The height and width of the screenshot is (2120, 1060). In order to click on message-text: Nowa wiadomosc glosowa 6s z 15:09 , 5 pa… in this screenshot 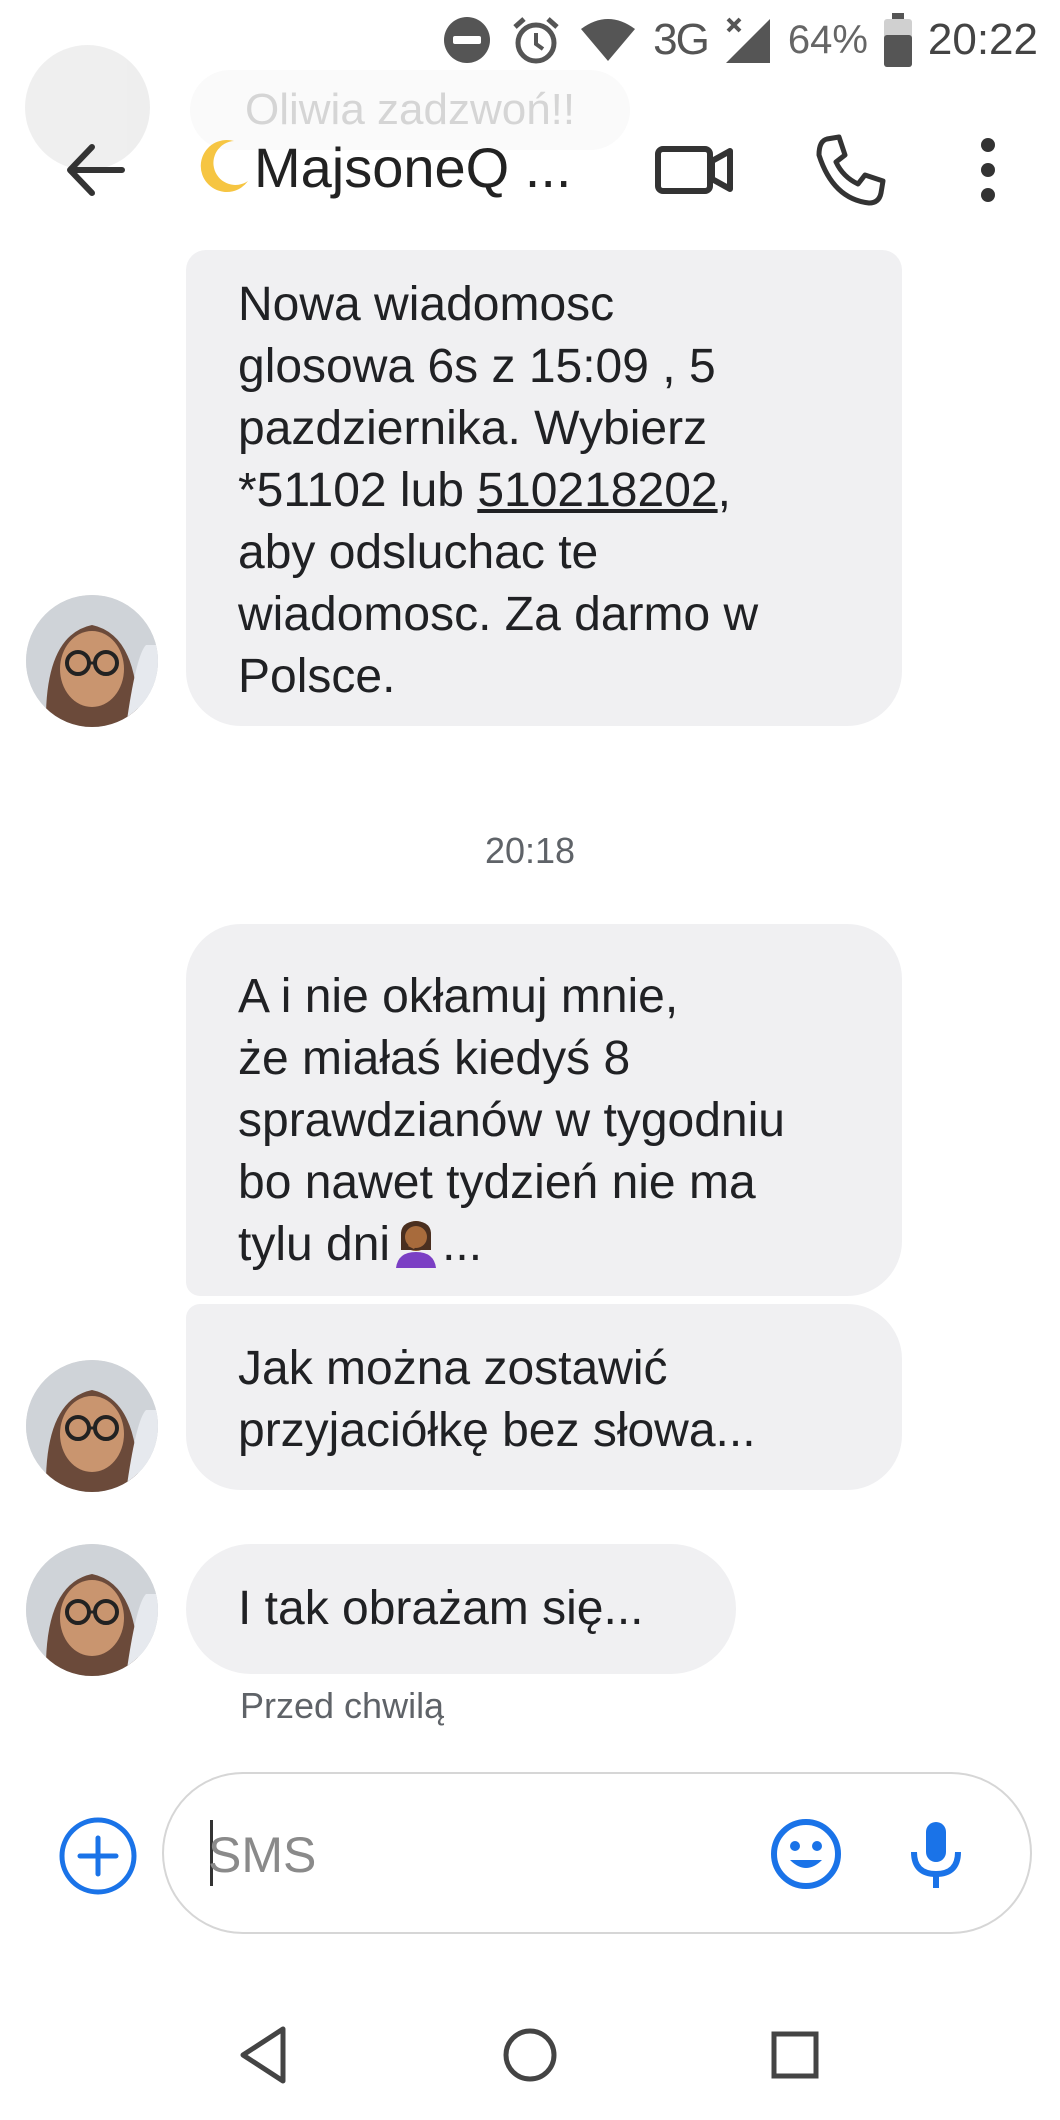, I will do `click(544, 491)`.